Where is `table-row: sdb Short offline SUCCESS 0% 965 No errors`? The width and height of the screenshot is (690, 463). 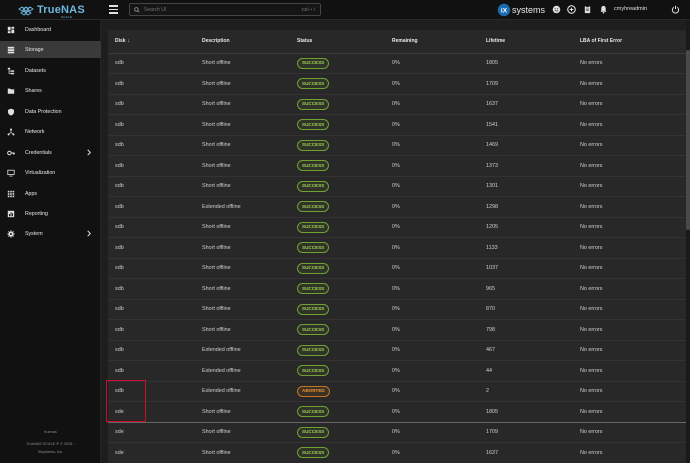 table-row: sdb Short offline SUCCESS 0% 965 No errors is located at coordinates (397, 289).